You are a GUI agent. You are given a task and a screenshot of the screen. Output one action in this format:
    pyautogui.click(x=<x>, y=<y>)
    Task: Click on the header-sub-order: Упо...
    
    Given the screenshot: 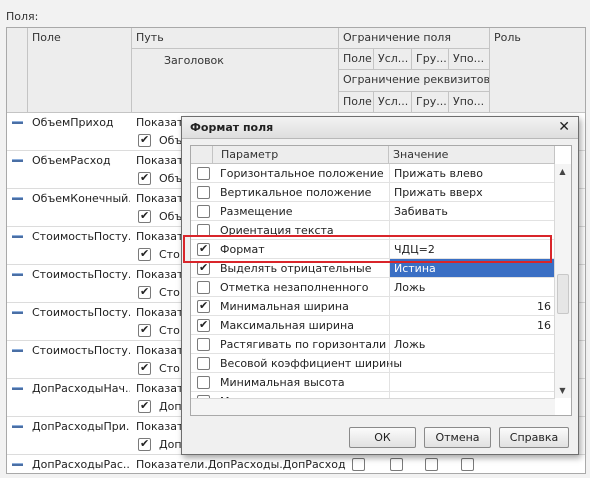 What is the action you would take?
    pyautogui.click(x=469, y=59)
    